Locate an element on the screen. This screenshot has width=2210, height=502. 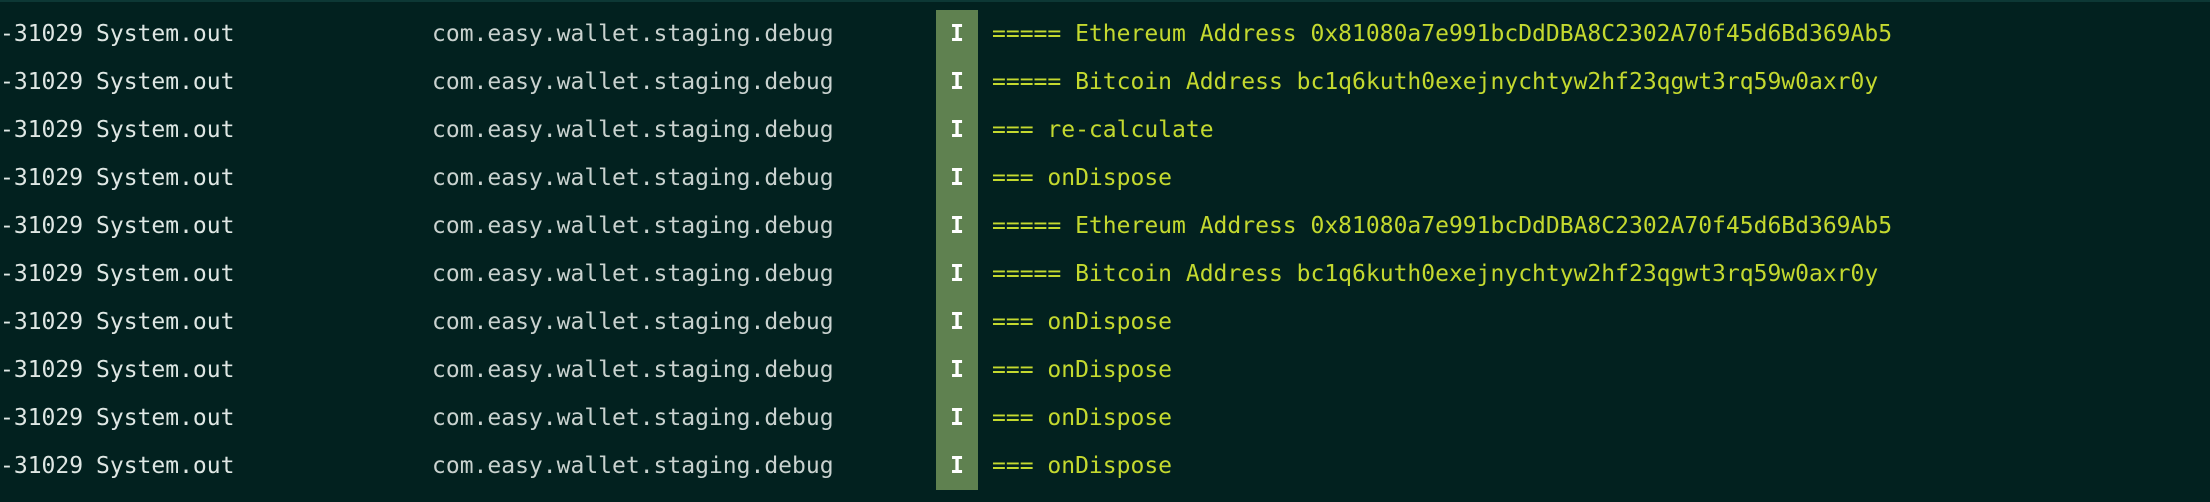
log-message: === re-calculate is located at coordinates (1103, 130).